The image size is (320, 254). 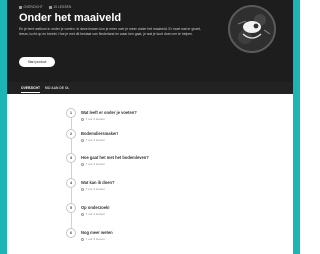 I want to click on step-number: 5, so click(x=71, y=208).